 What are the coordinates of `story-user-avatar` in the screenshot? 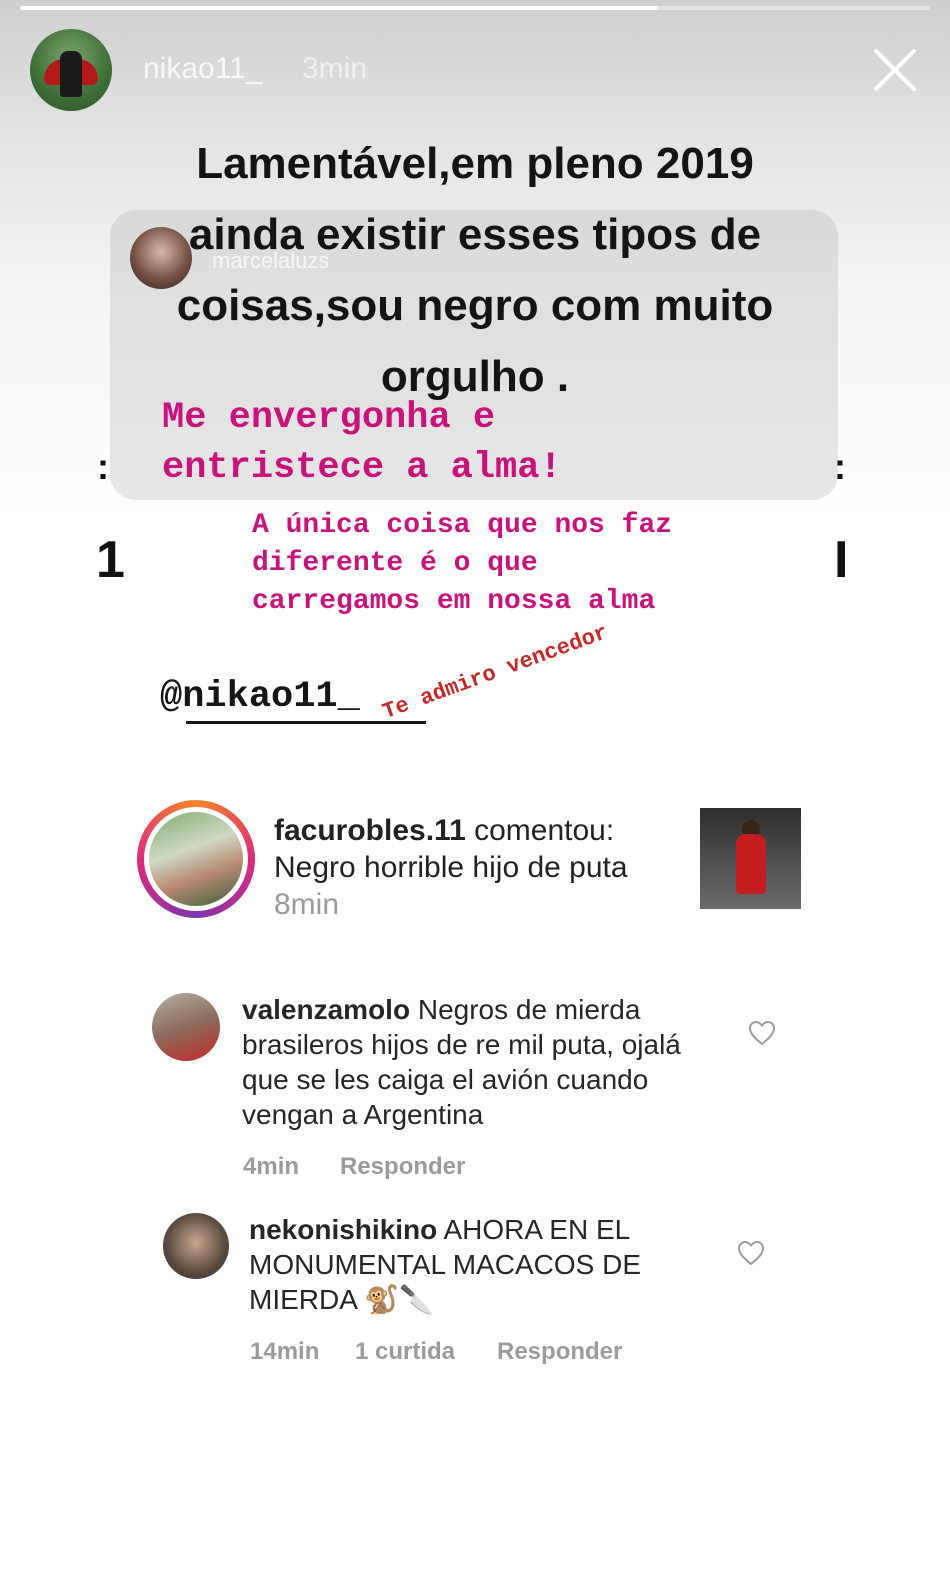 It's located at (71, 70).